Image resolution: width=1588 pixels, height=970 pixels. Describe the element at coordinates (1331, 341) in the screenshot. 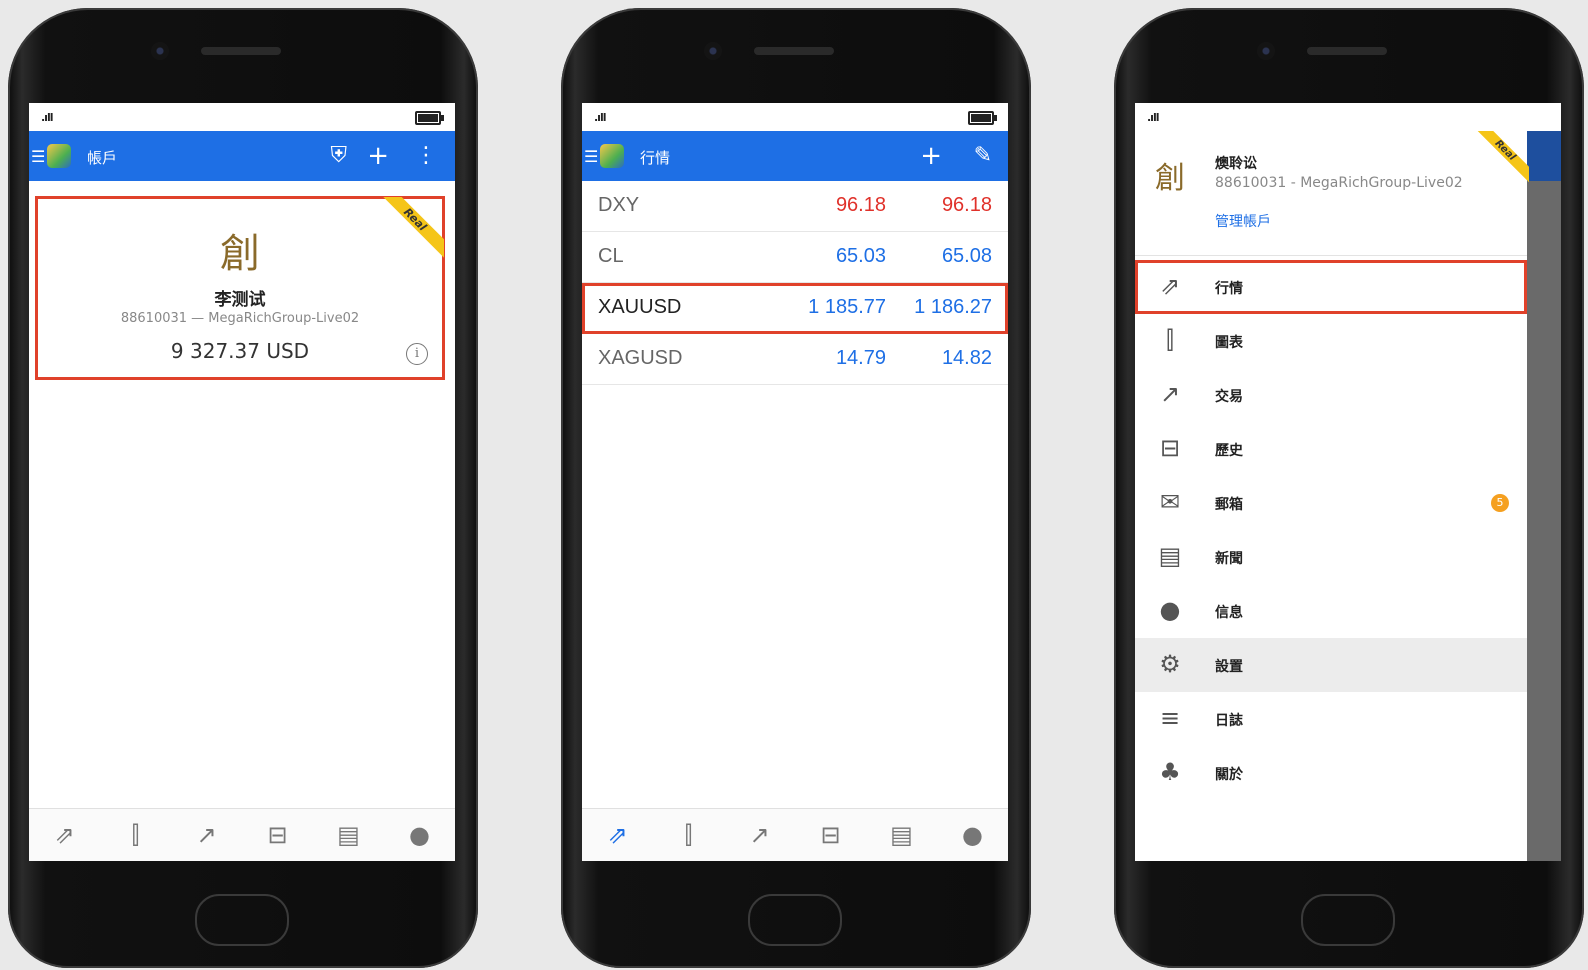

I see `menu-item-charts: ⫿ 圖表` at that location.